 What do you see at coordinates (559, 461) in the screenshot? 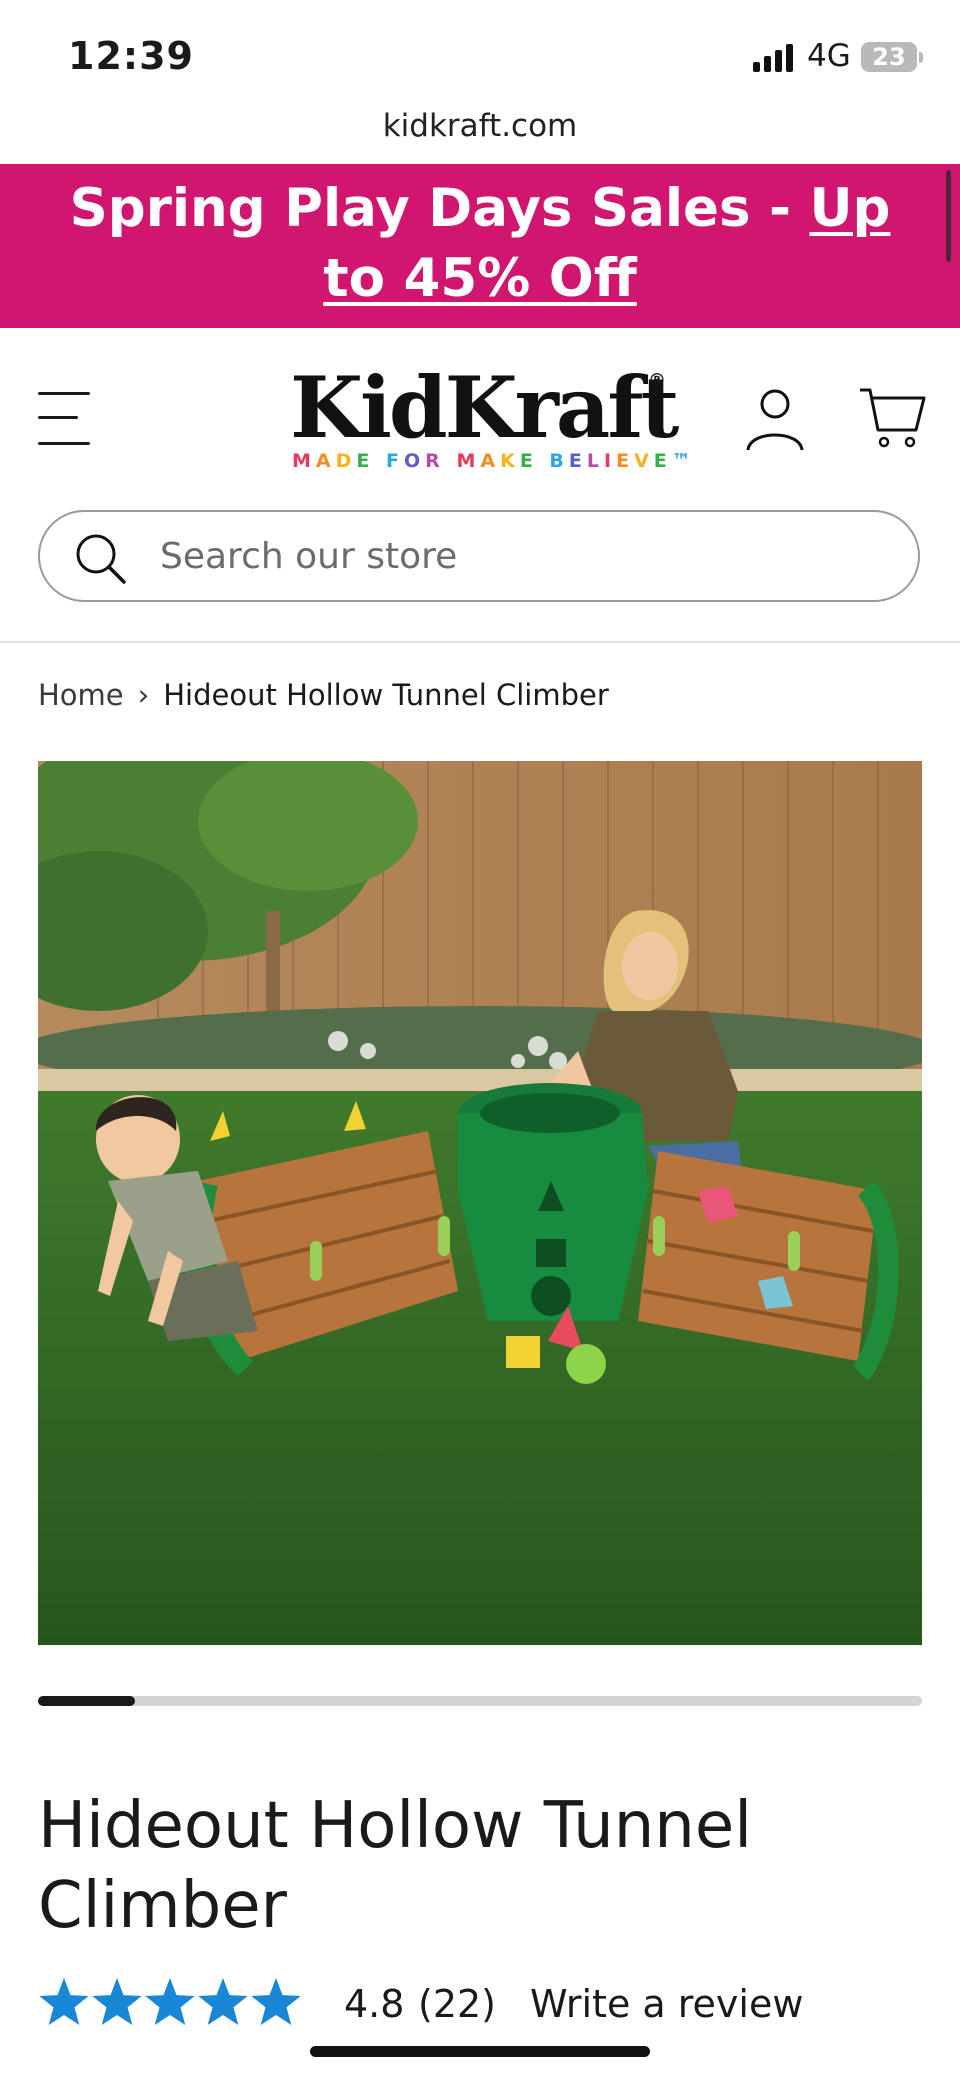
I see `tagline-letter: B` at bounding box center [559, 461].